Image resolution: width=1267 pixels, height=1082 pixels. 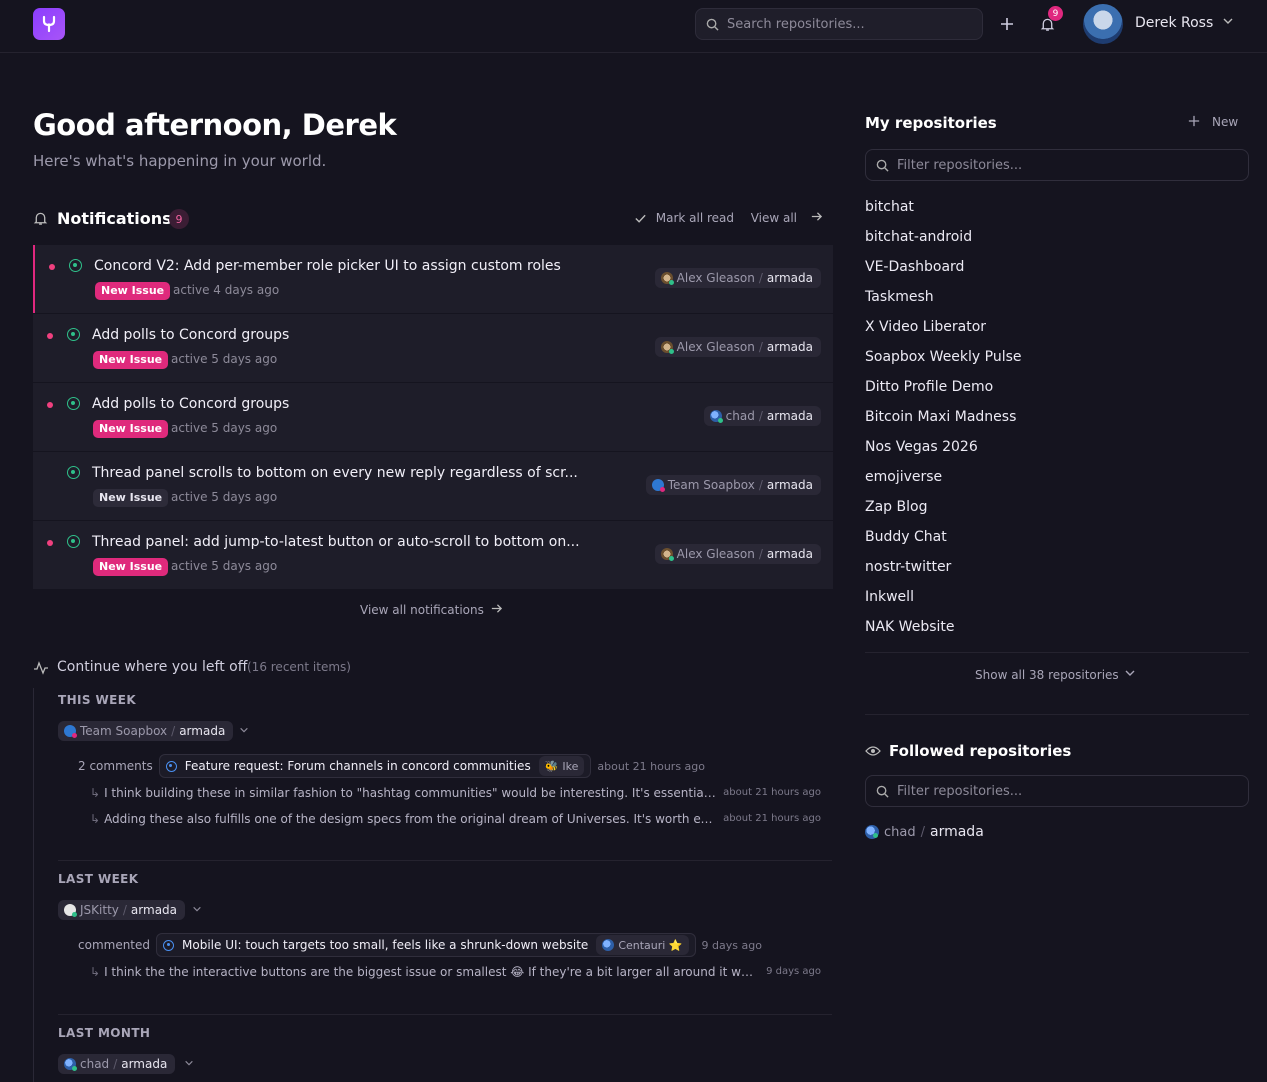 I want to click on repo-filter-input, so click(x=1062, y=165).